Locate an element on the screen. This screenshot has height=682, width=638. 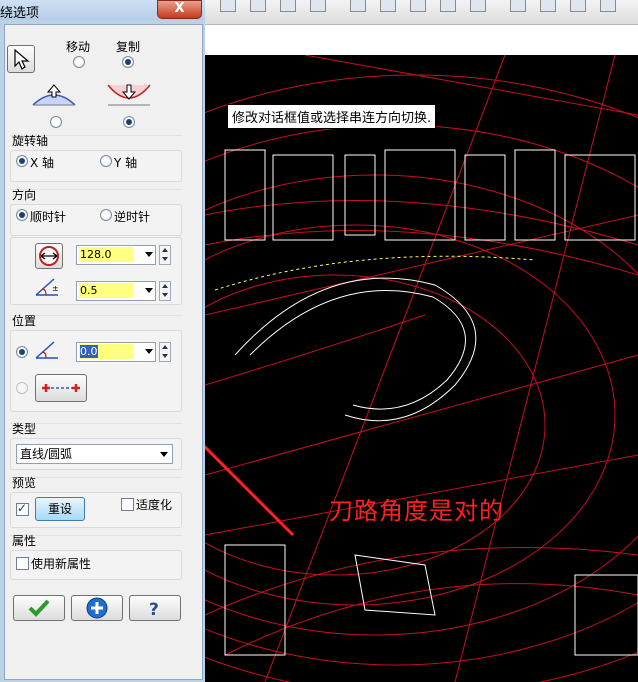
rotate-axis-heading: 旋转轴 is located at coordinates (30, 141).